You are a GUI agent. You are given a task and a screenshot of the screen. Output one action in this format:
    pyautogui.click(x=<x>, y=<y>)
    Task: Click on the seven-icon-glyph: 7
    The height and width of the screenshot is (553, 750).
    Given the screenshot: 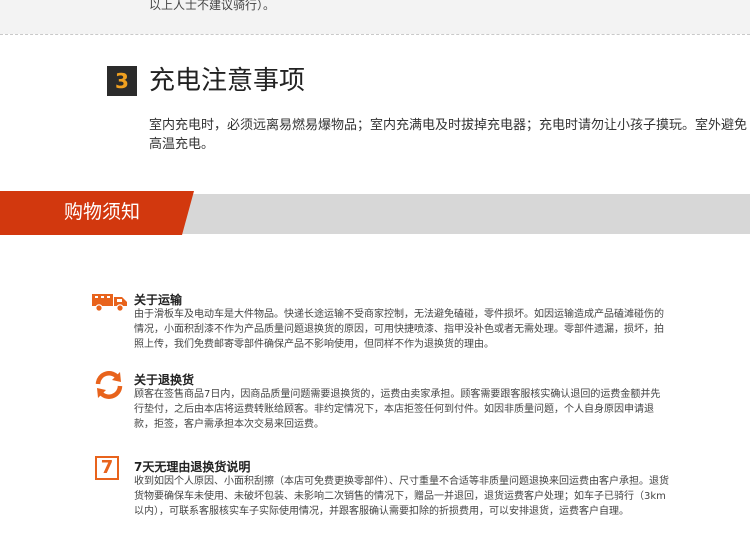 What is the action you would take?
    pyautogui.click(x=107, y=467)
    